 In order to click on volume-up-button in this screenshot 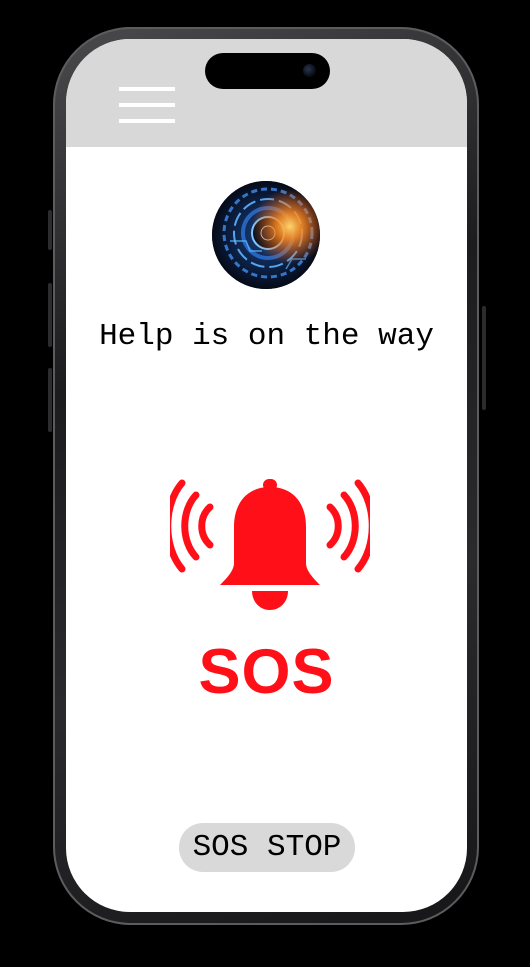, I will do `click(50, 315)`.